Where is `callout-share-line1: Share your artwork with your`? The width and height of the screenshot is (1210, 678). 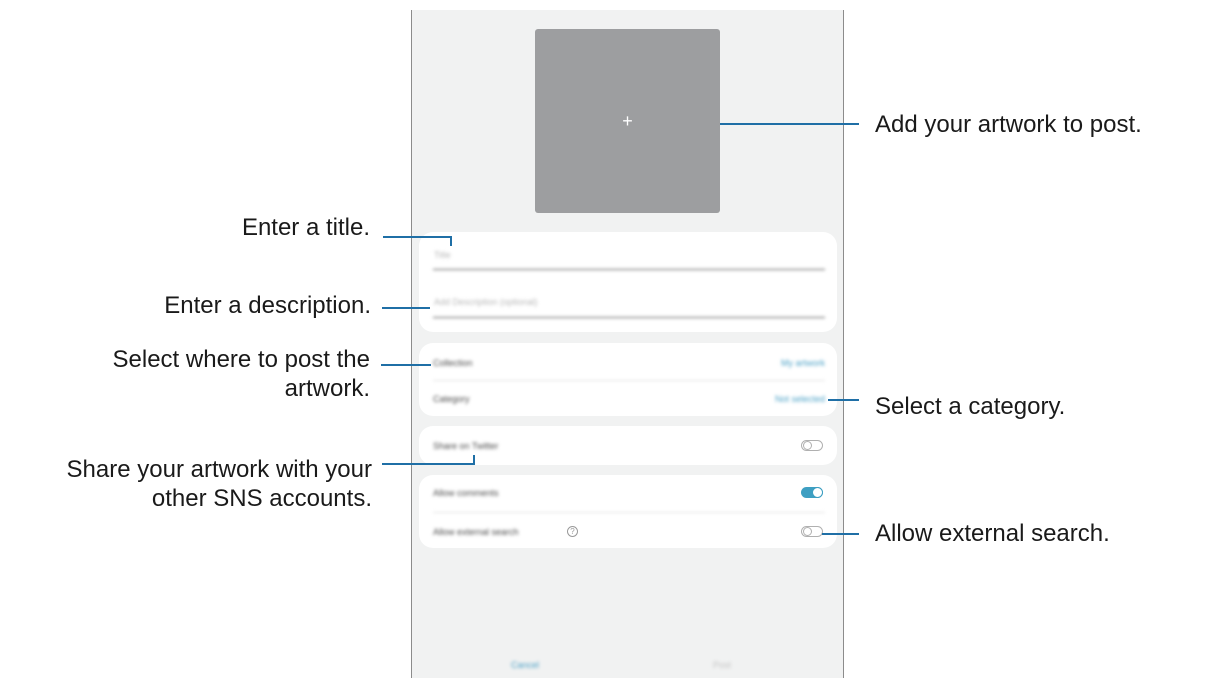
callout-share-line1: Share your artwork with your is located at coordinates (219, 469).